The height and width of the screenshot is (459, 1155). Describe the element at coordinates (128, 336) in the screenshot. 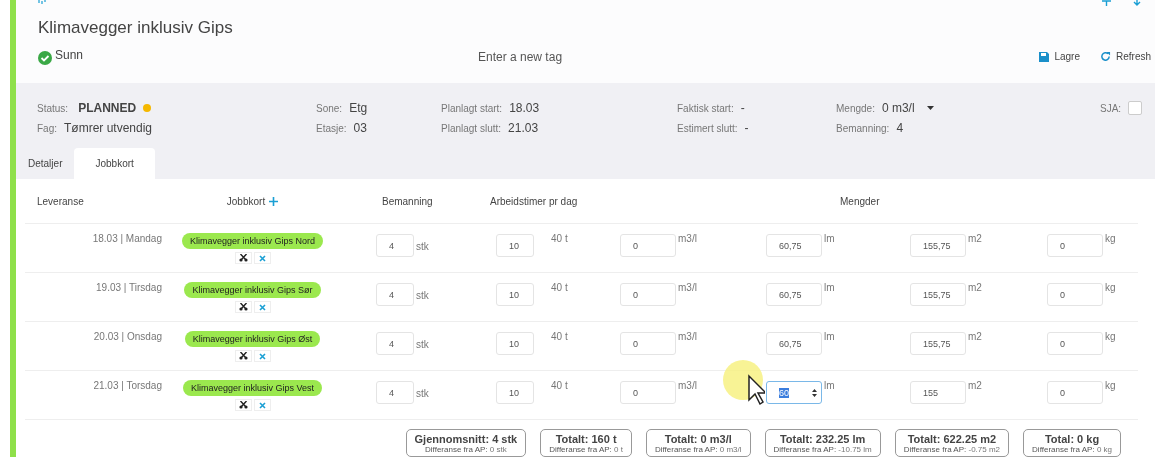

I see `delivery-date: 20.03 | Onsdag` at that location.